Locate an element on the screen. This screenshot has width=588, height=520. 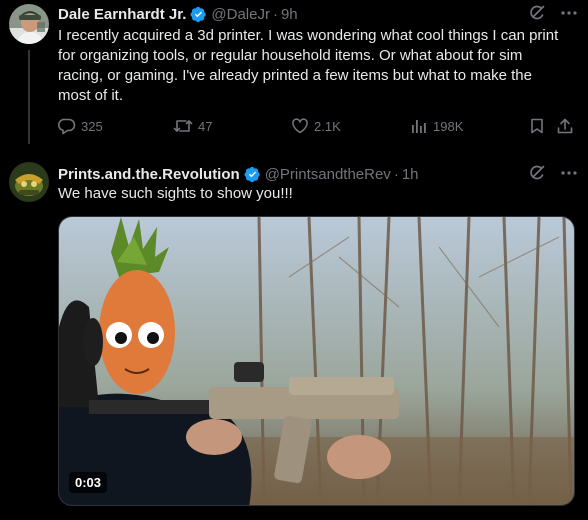
bookmark-button is located at coordinates (537, 126).